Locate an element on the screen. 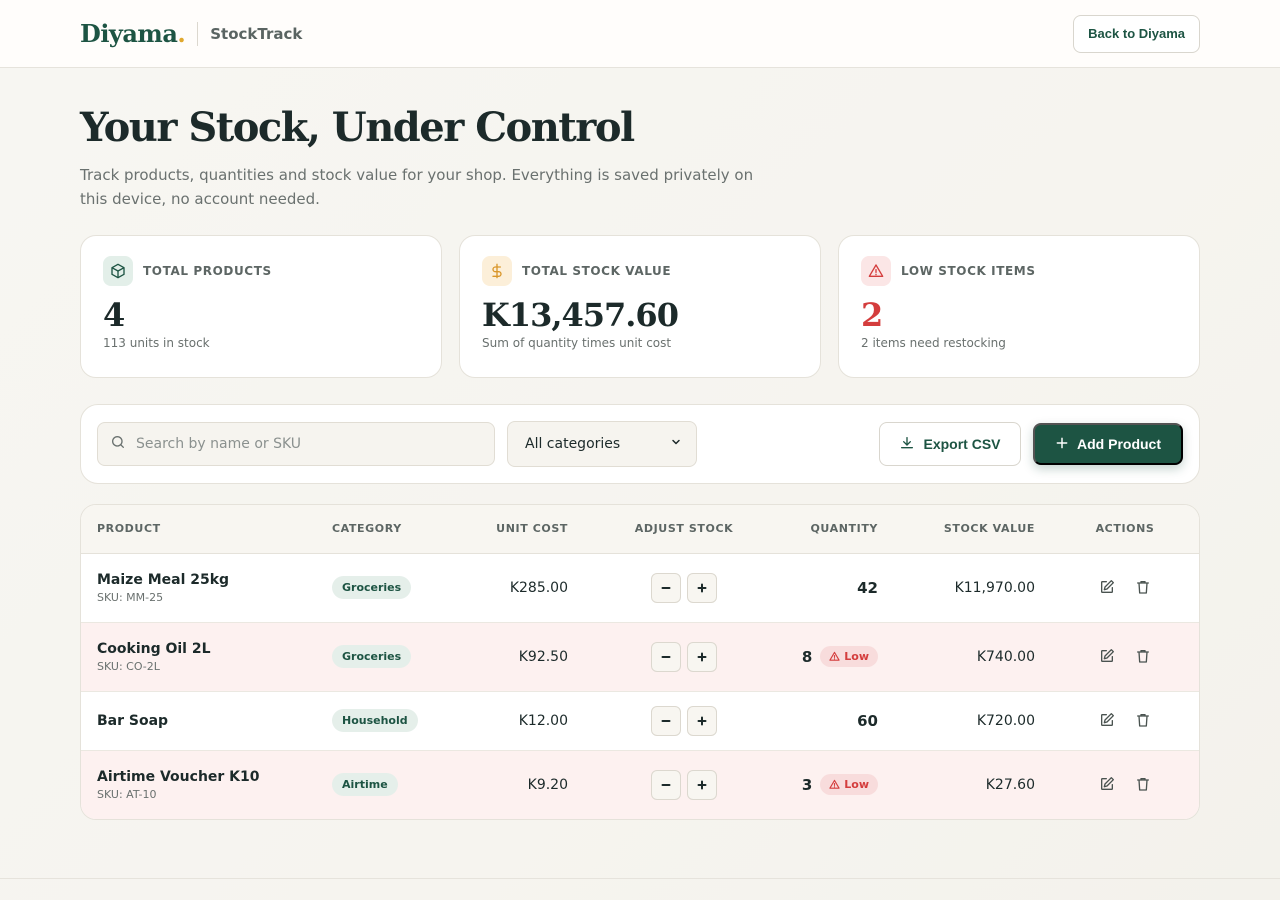  brand-divider is located at coordinates (198, 33).